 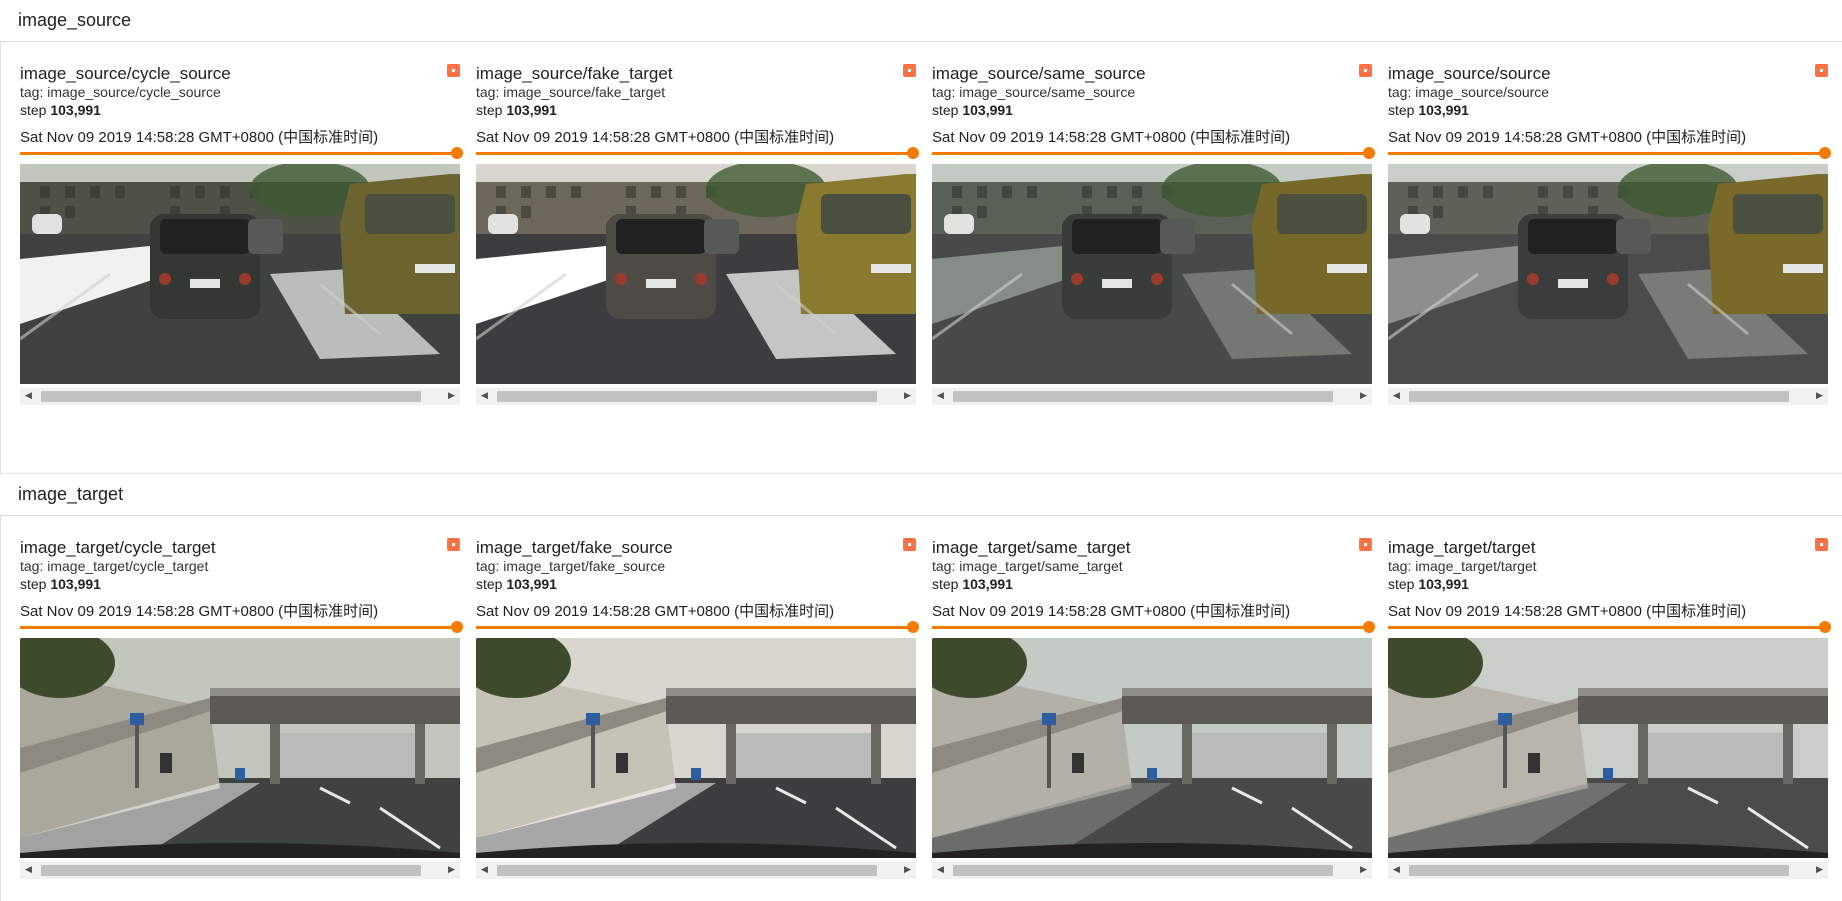 What do you see at coordinates (571, 92) in the screenshot?
I see `card-tag: tag: image_source/fake_target` at bounding box center [571, 92].